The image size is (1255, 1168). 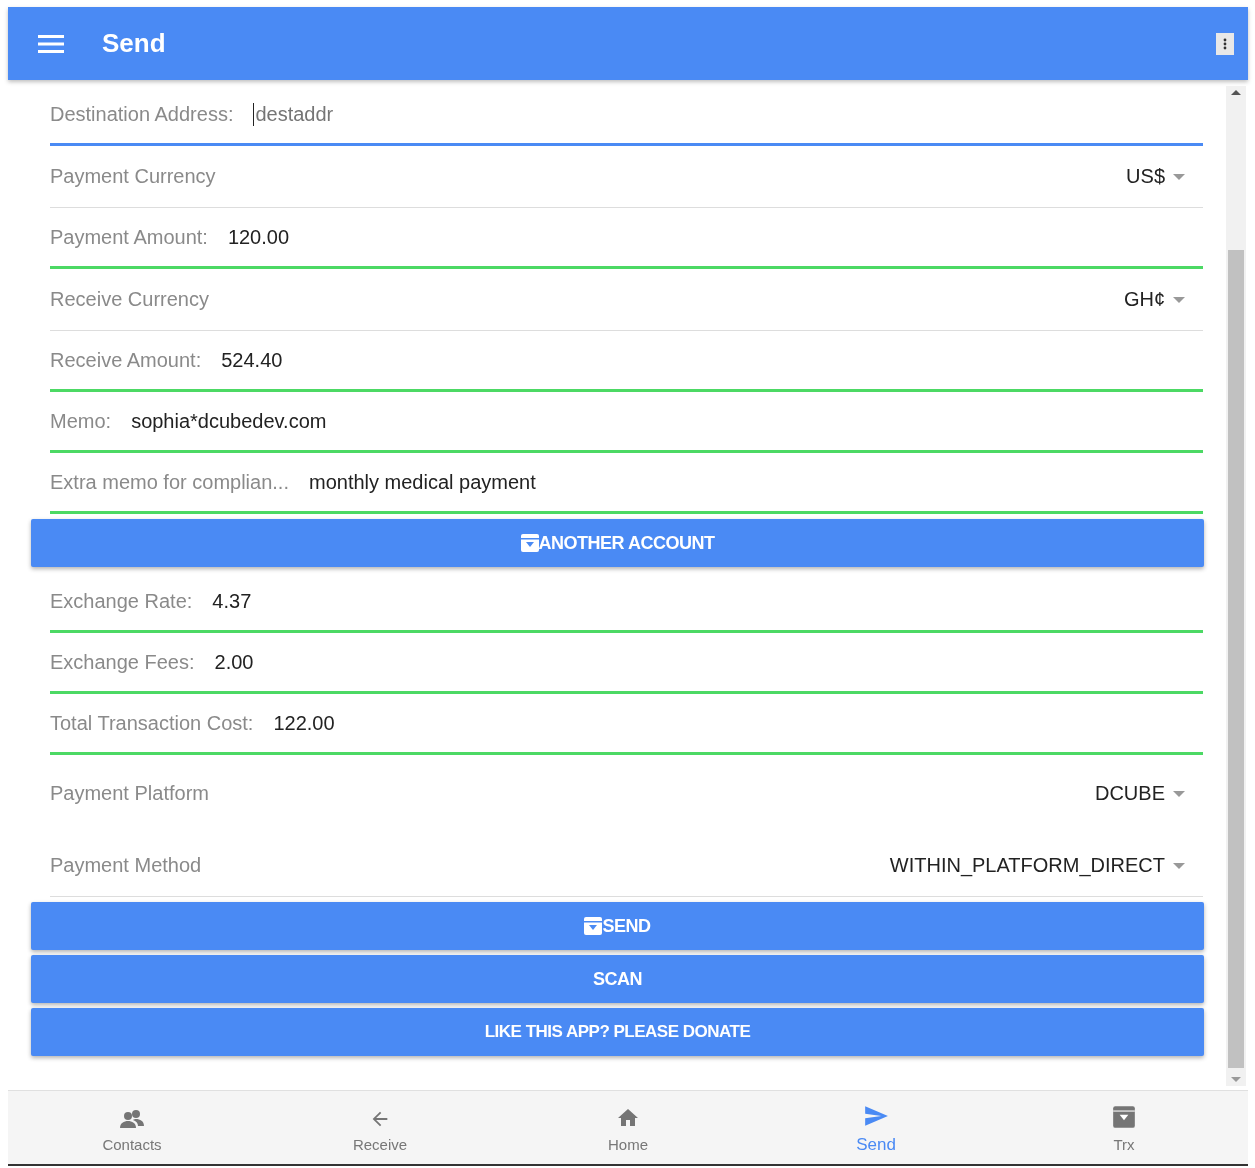 I want to click on app-title: Send, so click(x=134, y=43).